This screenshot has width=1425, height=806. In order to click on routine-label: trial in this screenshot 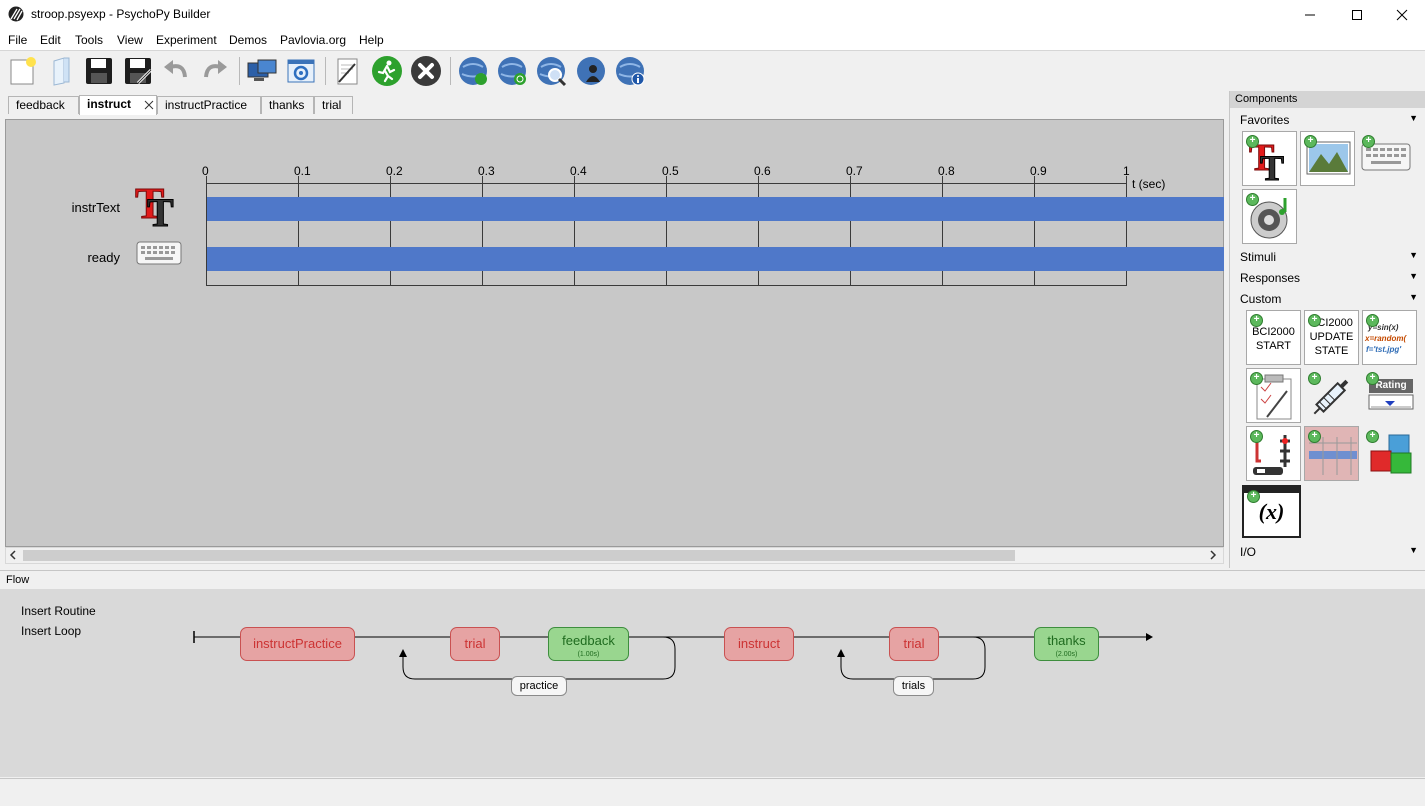, I will do `click(914, 643)`.